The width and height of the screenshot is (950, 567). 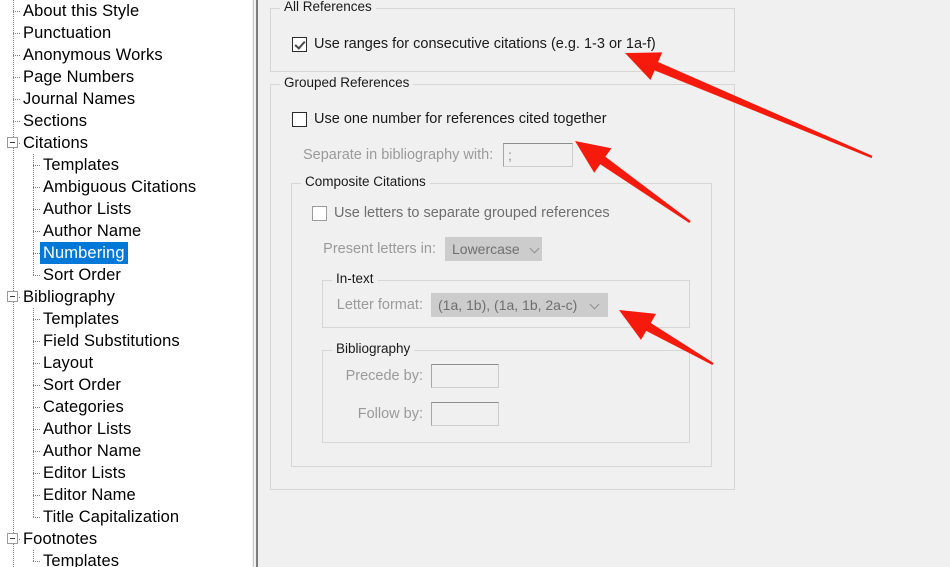 What do you see at coordinates (595, 305) in the screenshot?
I see `chevron-down-icon` at bounding box center [595, 305].